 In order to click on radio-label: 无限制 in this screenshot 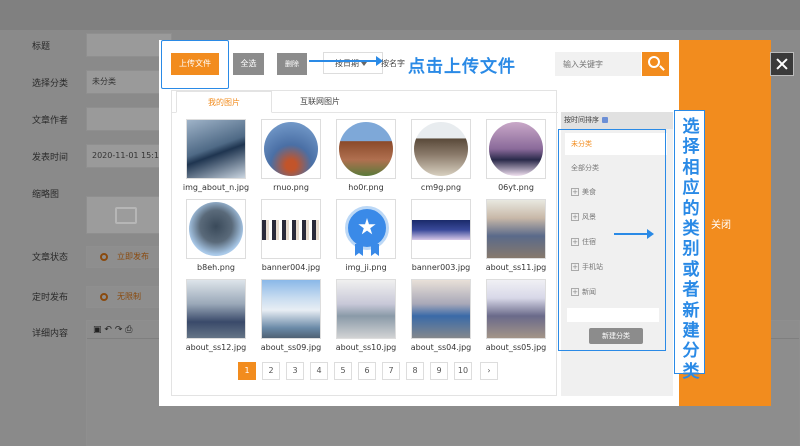, I will do `click(129, 296)`.